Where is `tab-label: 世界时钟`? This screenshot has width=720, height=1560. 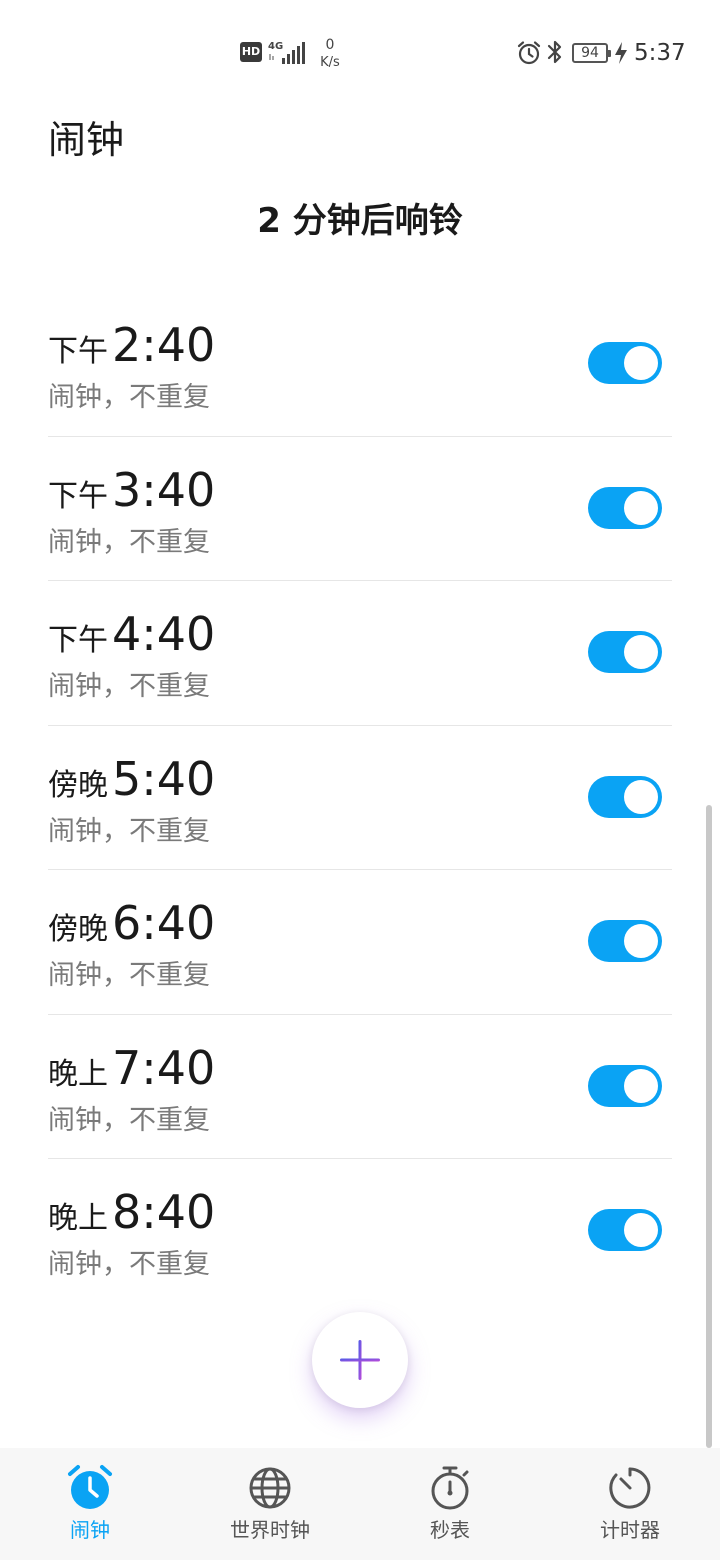
tab-label: 世界时钟 is located at coordinates (270, 1530).